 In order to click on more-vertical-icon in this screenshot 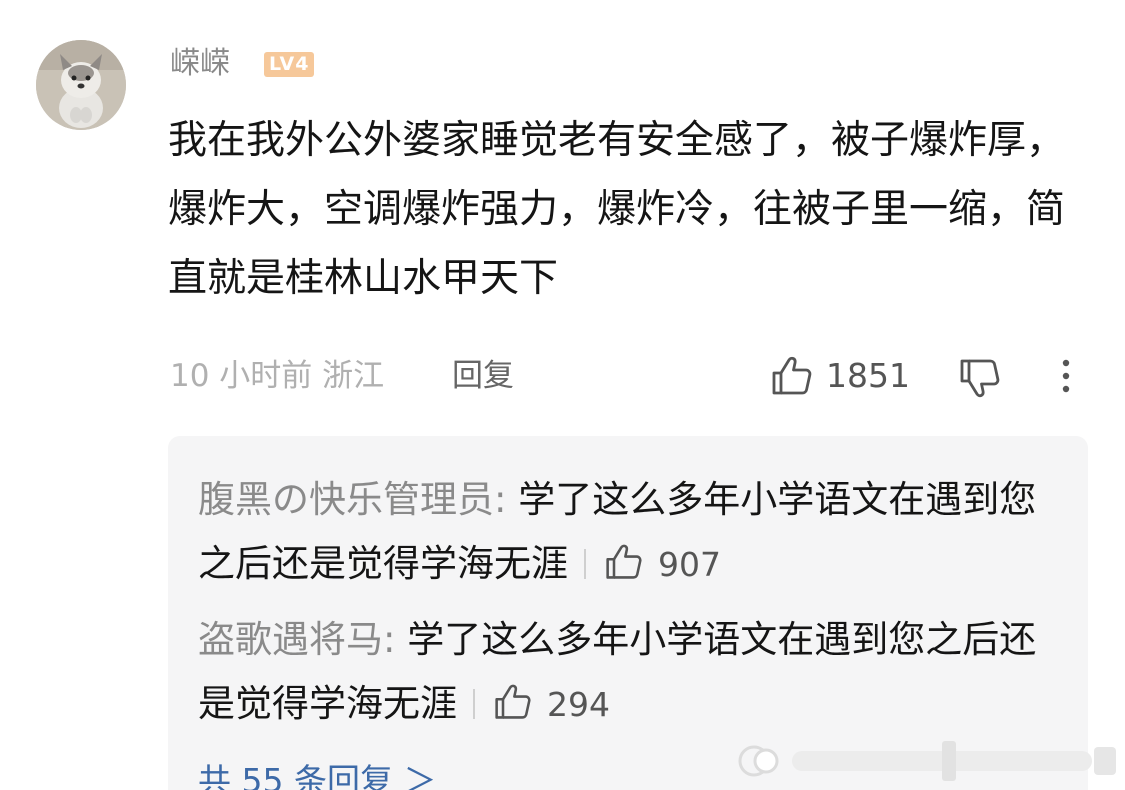, I will do `click(1066, 376)`.